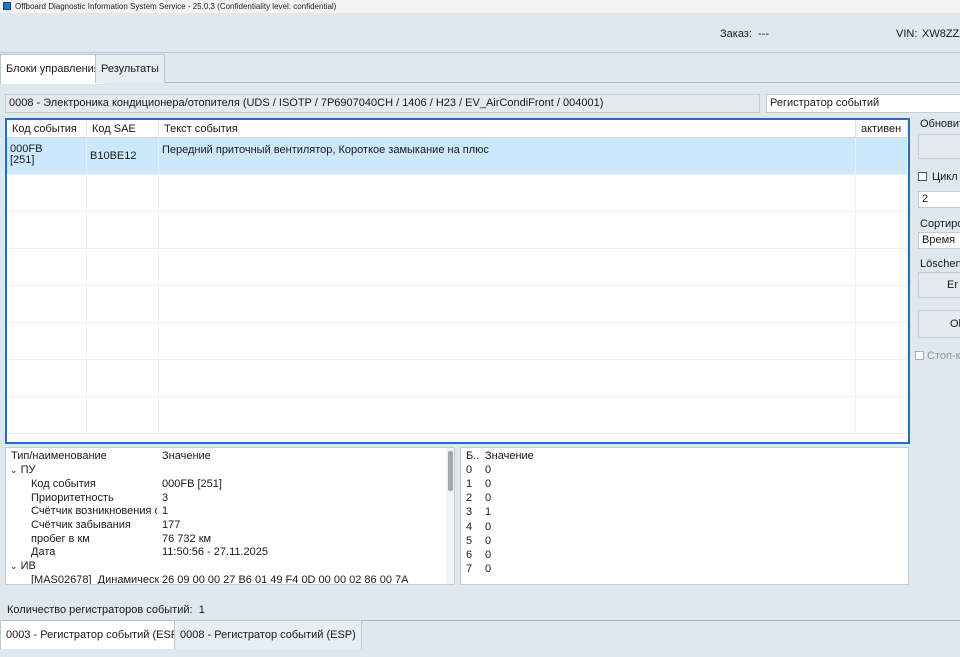  What do you see at coordinates (937, 356) in the screenshot?
I see `stop-checkbox-row: Стоп-ка` at bounding box center [937, 356].